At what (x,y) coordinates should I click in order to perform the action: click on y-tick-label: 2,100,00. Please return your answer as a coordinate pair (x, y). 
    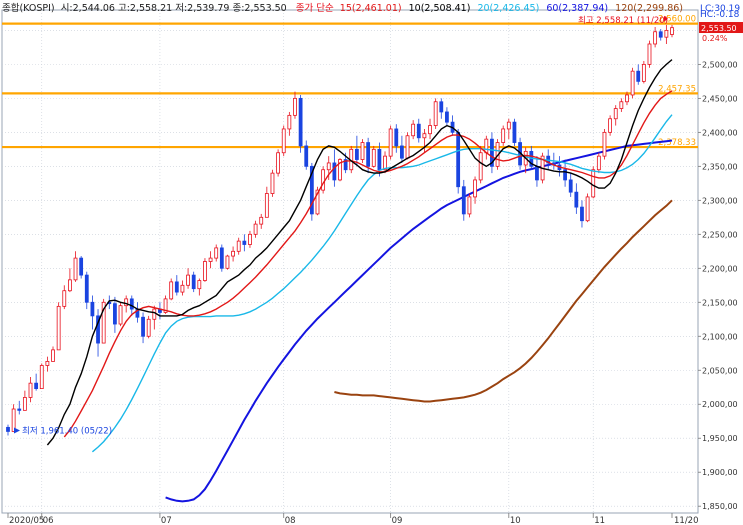
    Looking at the image, I should click on (720, 336).